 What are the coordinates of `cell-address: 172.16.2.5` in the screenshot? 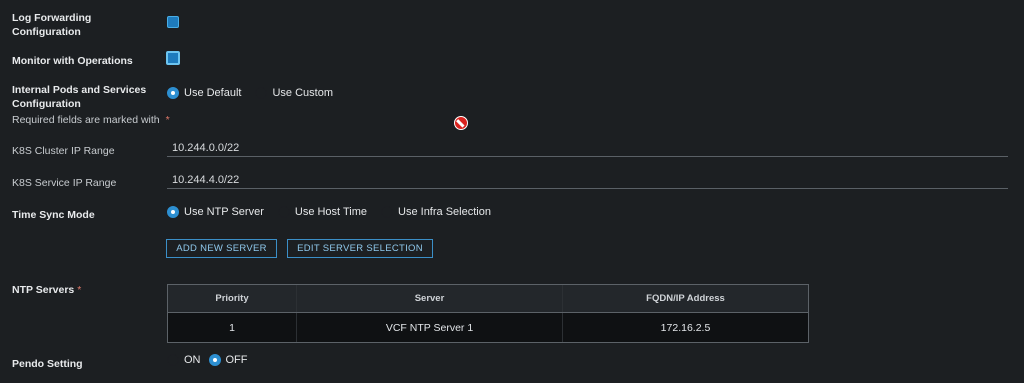 It's located at (685, 327).